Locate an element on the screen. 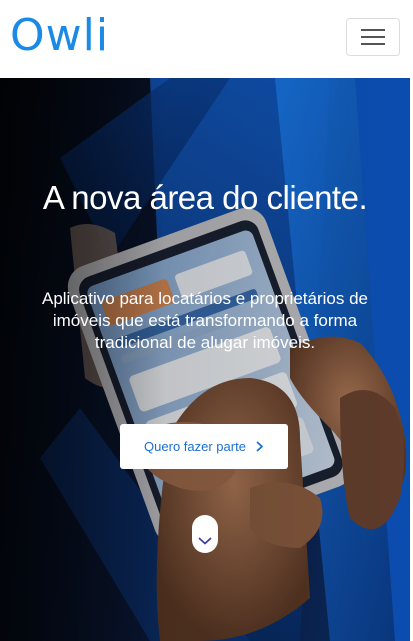 This screenshot has width=413, height=641. cta-button: Quero fazer parte is located at coordinates (204, 446).